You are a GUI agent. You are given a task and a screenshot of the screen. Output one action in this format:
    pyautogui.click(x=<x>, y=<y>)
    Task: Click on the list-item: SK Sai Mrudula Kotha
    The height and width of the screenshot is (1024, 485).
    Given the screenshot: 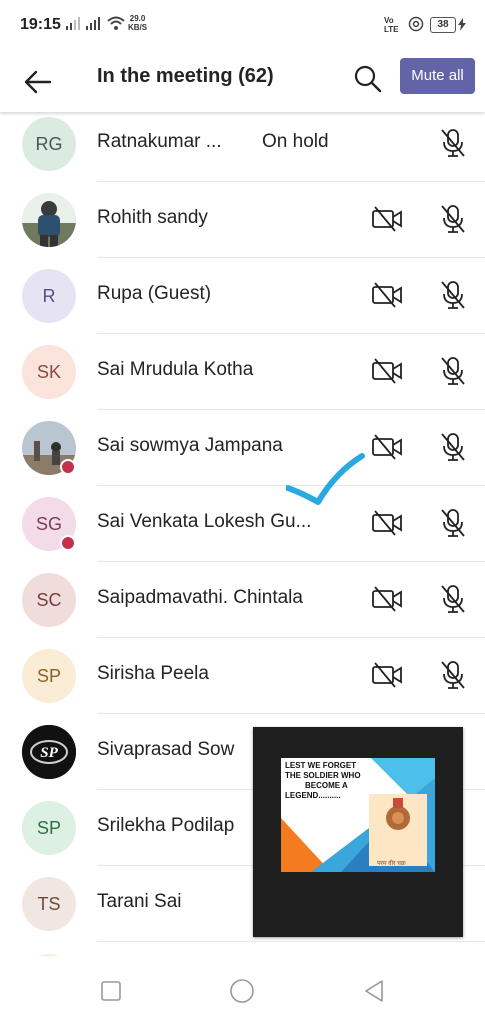 What is the action you would take?
    pyautogui.click(x=242, y=372)
    